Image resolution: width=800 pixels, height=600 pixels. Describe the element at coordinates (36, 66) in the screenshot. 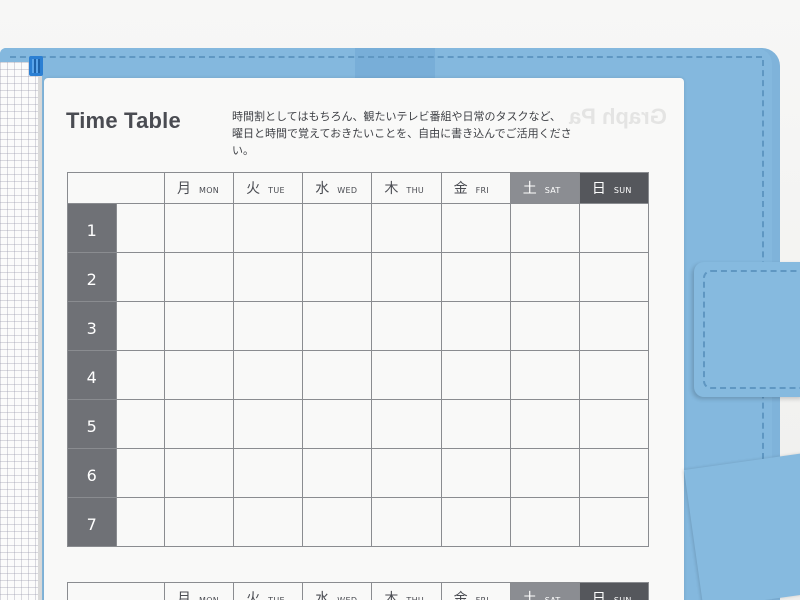

I see `zipper-pull-icon` at that location.